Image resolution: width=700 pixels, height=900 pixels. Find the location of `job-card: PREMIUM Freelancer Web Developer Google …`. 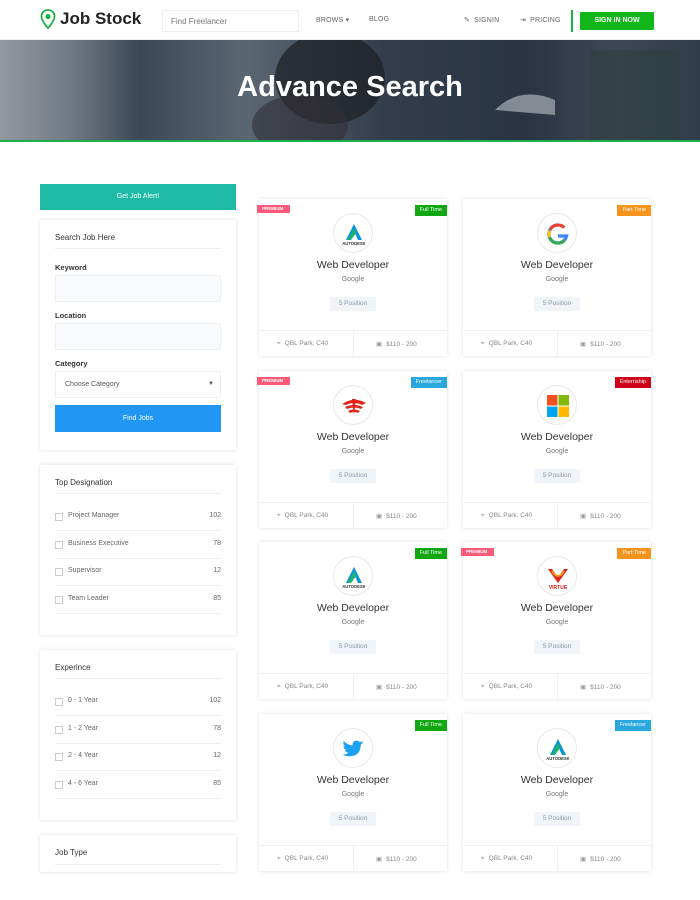

job-card: PREMIUM Freelancer Web Developer Google … is located at coordinates (352, 450).